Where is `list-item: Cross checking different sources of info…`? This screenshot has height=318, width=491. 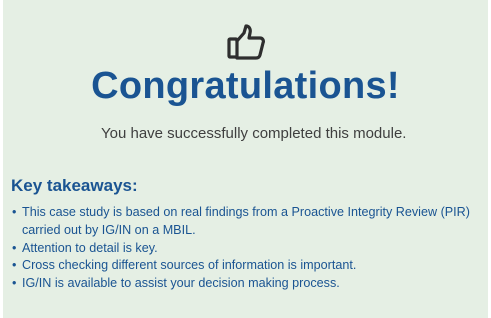 list-item: Cross checking different sources of info… is located at coordinates (248, 266).